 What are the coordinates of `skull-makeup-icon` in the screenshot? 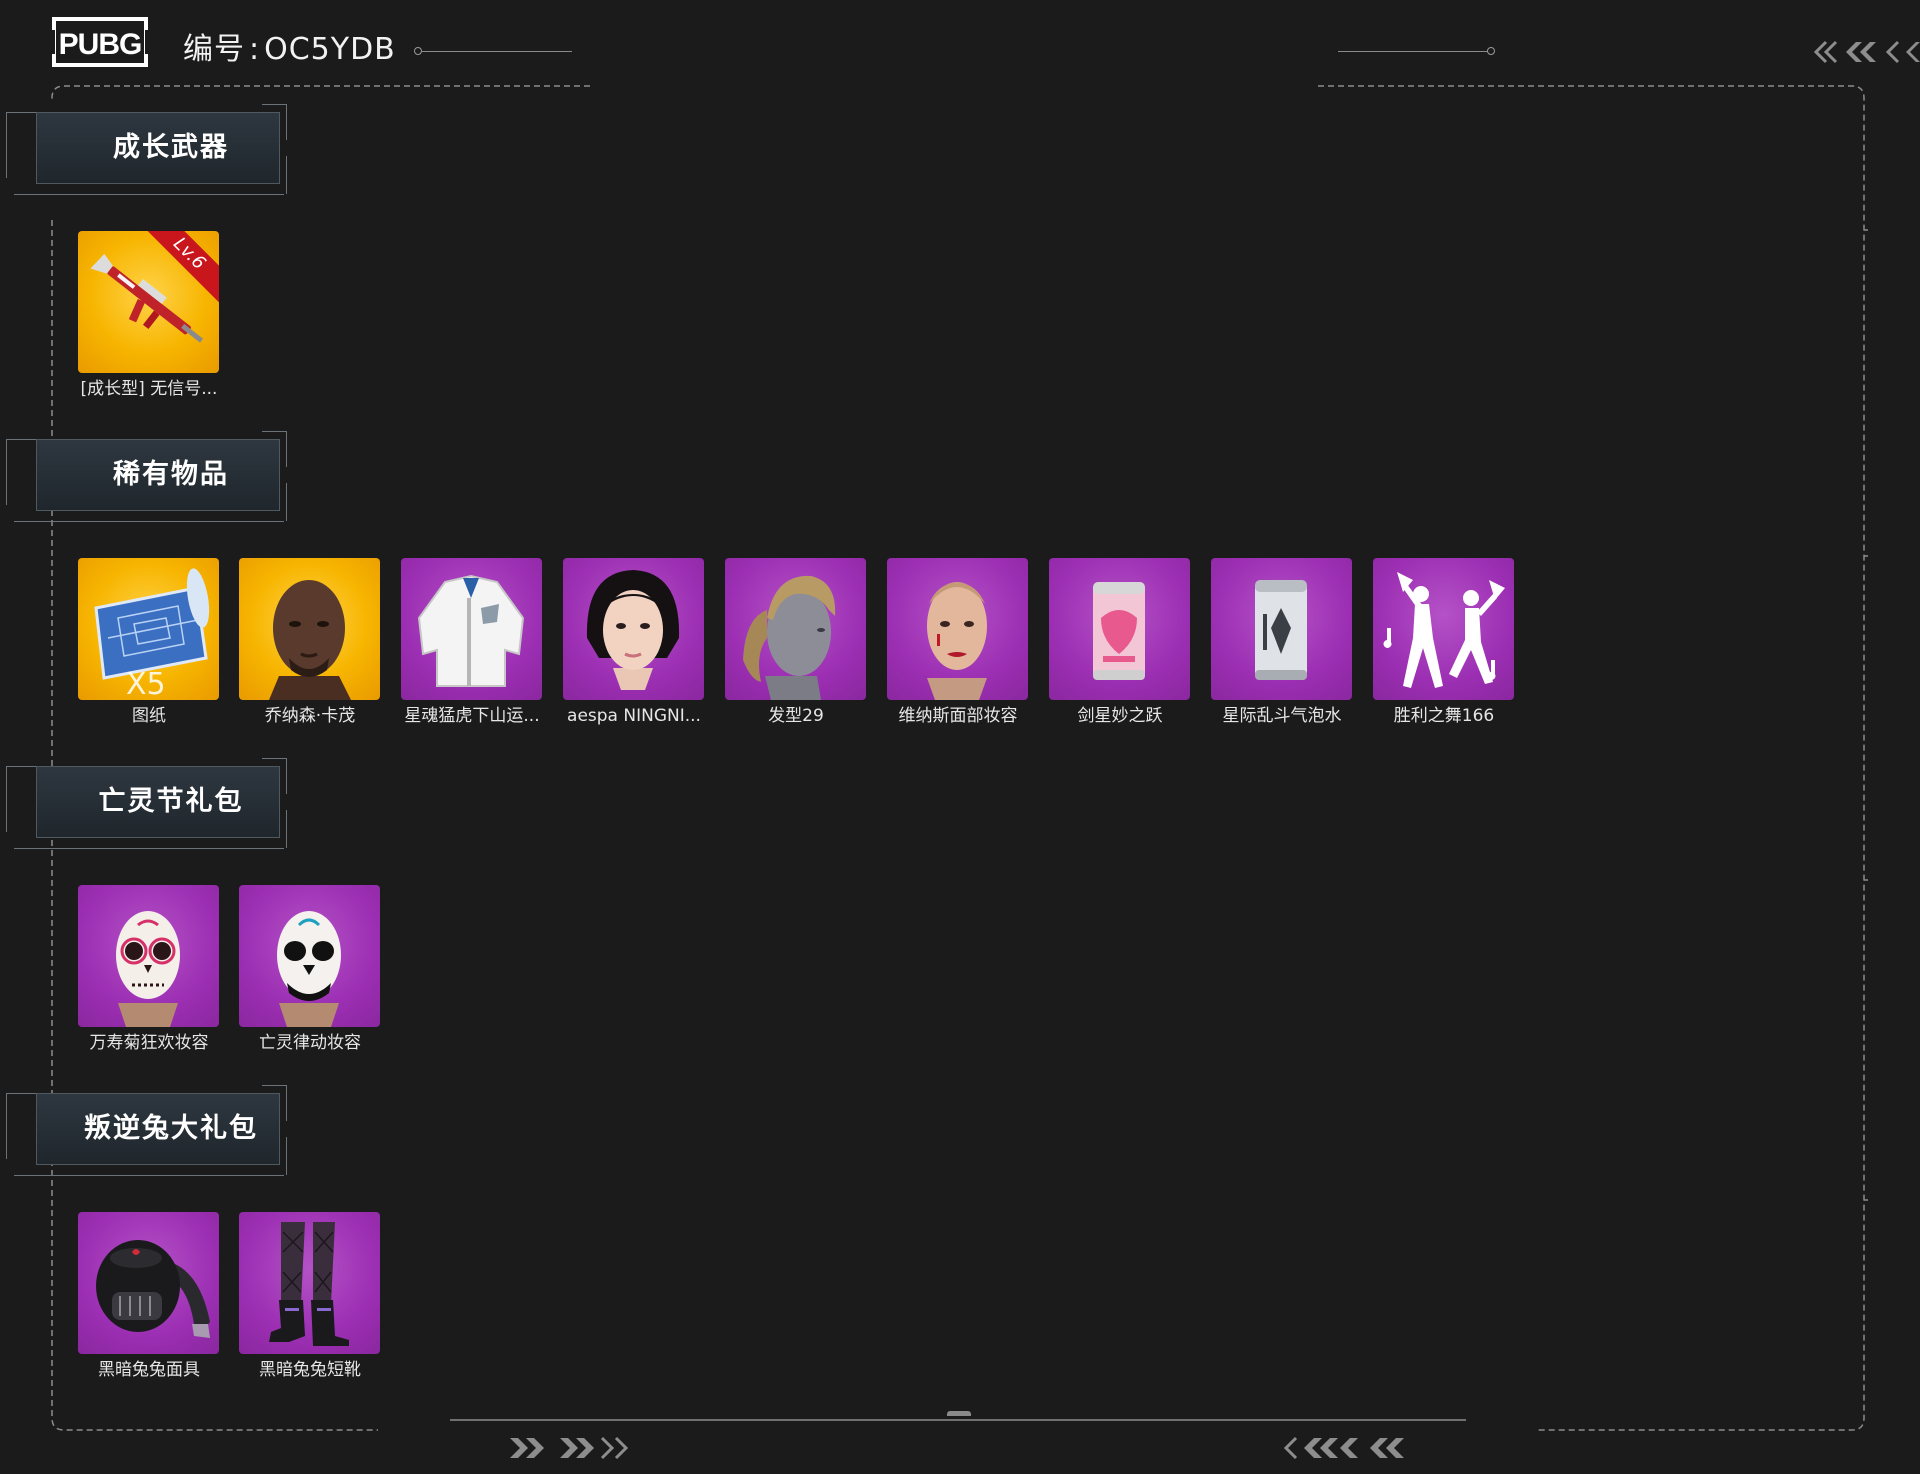 It's located at (309, 969).